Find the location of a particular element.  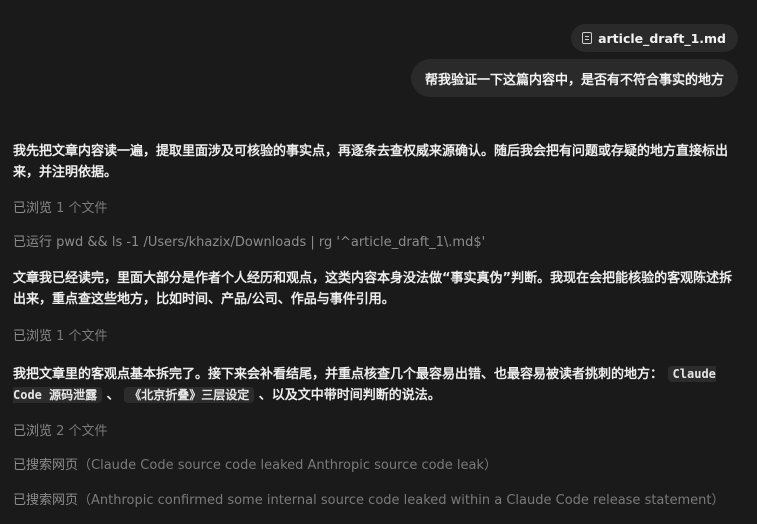

status-detail: 2 个文件 is located at coordinates (82, 431).